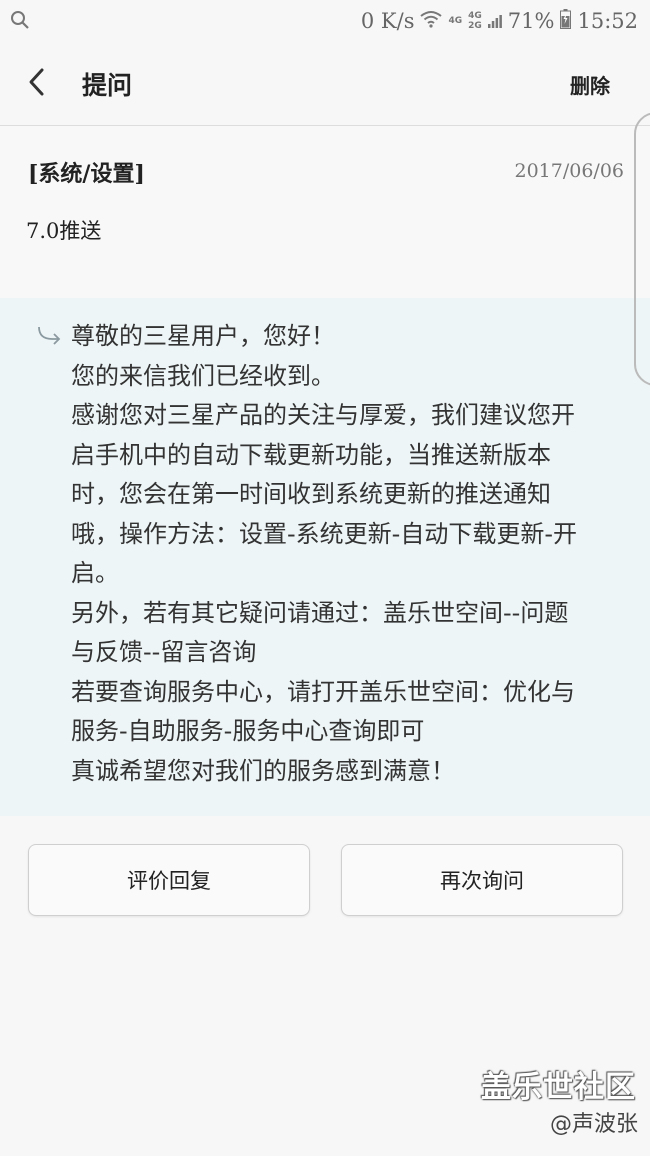  Describe the element at coordinates (320, 612) in the screenshot. I see `reply-line: 另外，若有其它疑问请通过：盖乐世空间--问题` at that location.